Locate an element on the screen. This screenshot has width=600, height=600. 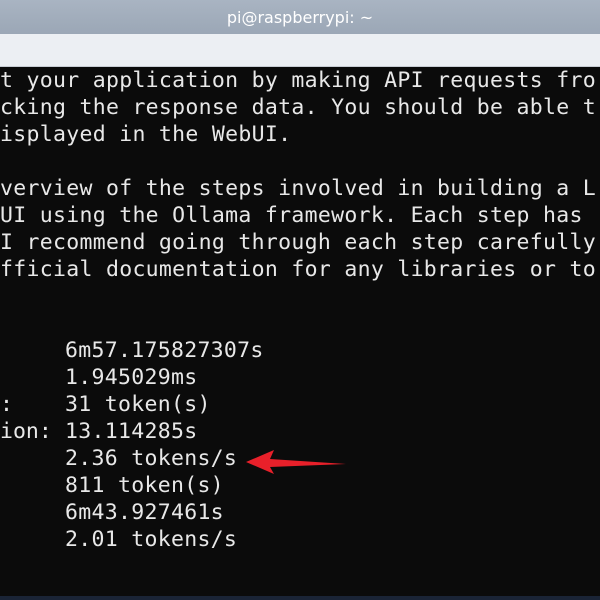
stat-total-duration: 6m57.175827307s is located at coordinates (164, 350).